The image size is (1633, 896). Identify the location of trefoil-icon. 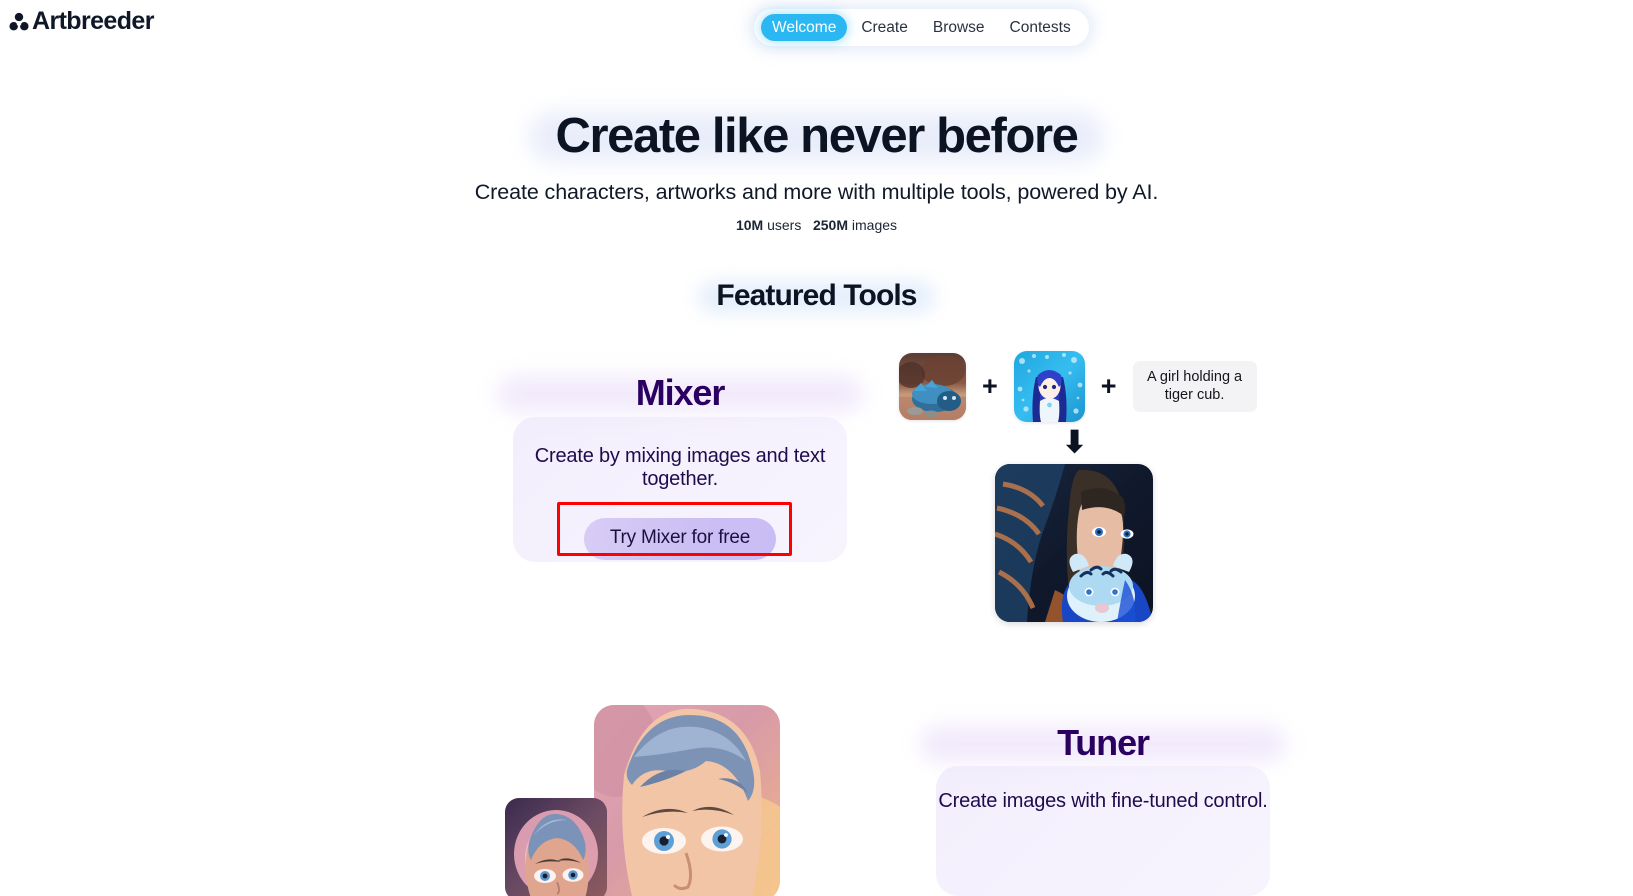
(19, 22).